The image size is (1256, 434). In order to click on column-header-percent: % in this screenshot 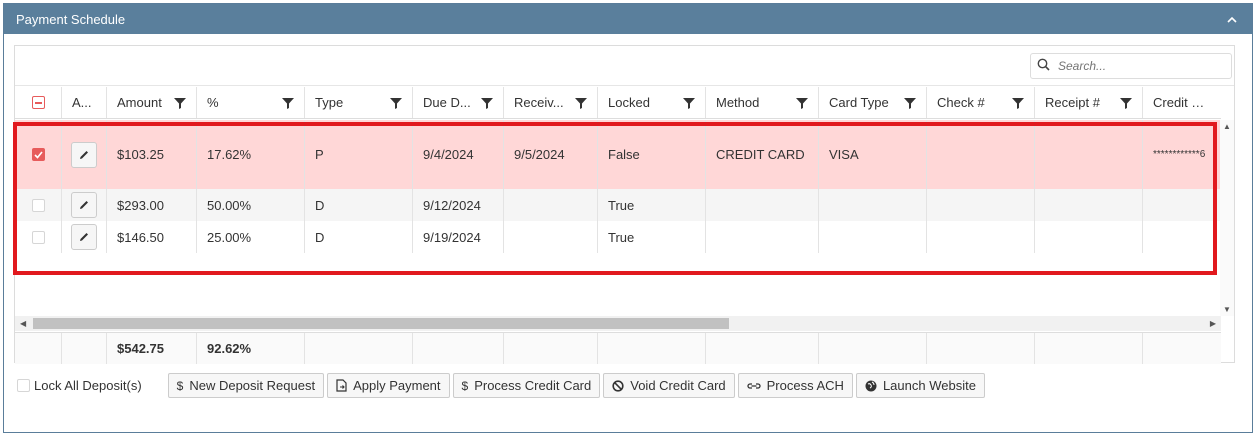, I will do `click(251, 102)`.